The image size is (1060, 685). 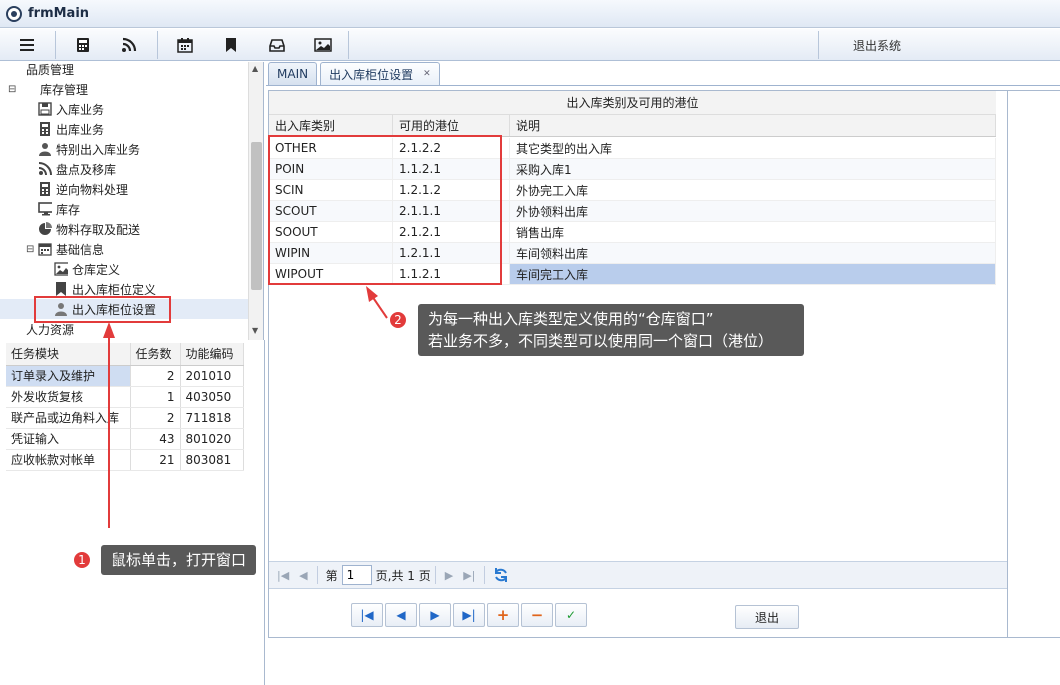 I want to click on column-header: 说明, so click(x=753, y=125).